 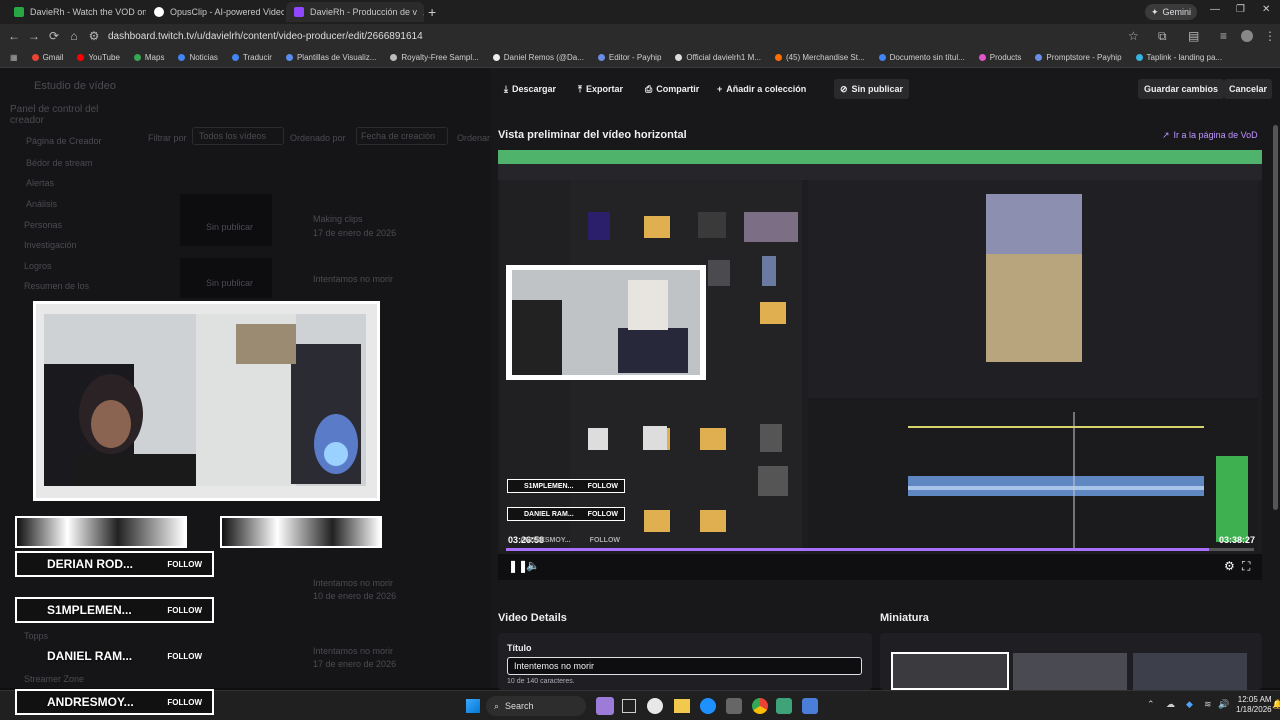 I want to click on docs-icon, so click(x=882, y=57).